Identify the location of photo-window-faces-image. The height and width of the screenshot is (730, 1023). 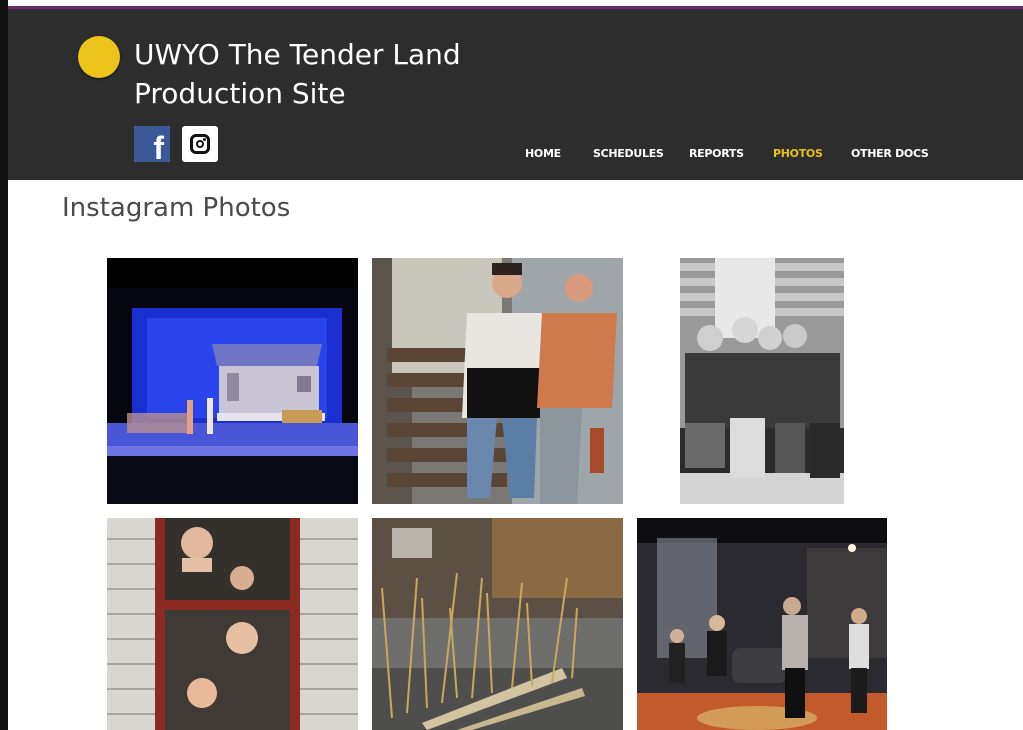
(232, 624).